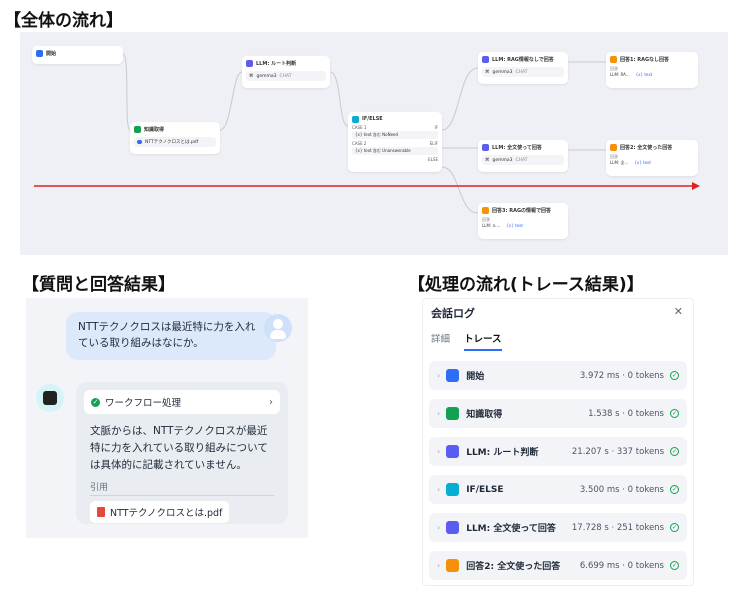 The width and height of the screenshot is (750, 597). Describe the element at coordinates (523, 221) in the screenshot. I see `node-ans3: 回答3: RAGの情報で回答 回答 LLM: ル... {x} text` at that location.